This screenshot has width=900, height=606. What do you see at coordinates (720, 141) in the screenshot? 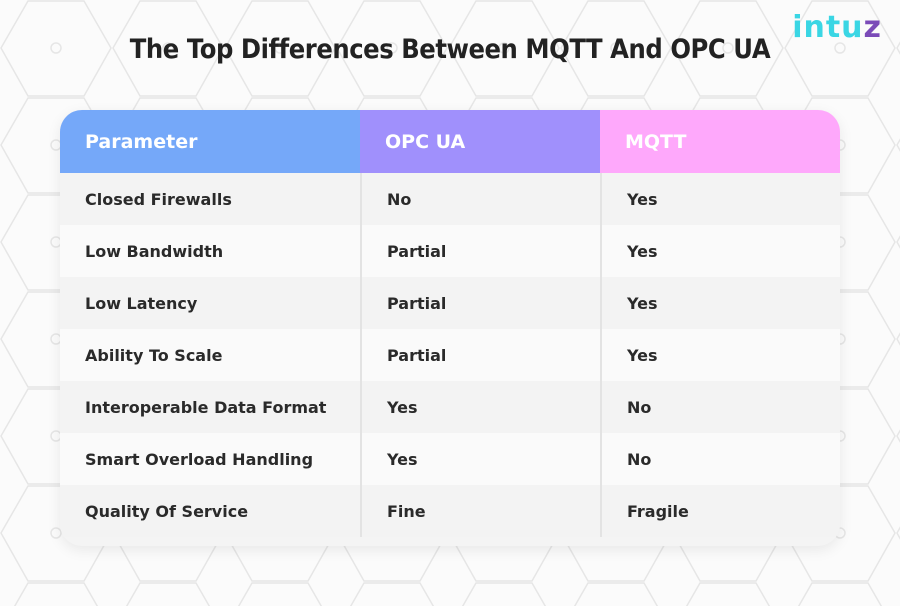
I see `header-mqtt: MQTT` at bounding box center [720, 141].